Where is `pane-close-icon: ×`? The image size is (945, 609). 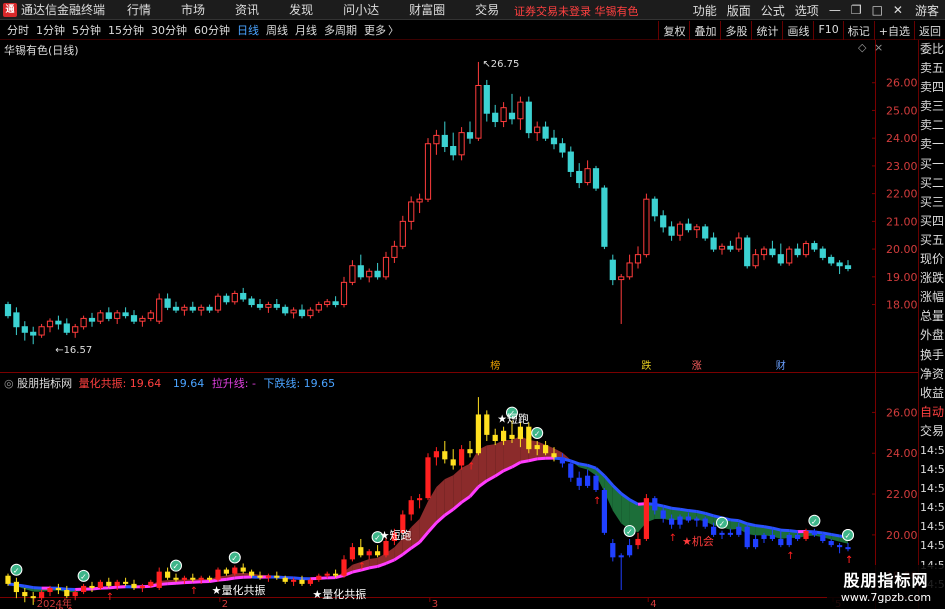 pane-close-icon: × is located at coordinates (878, 47).